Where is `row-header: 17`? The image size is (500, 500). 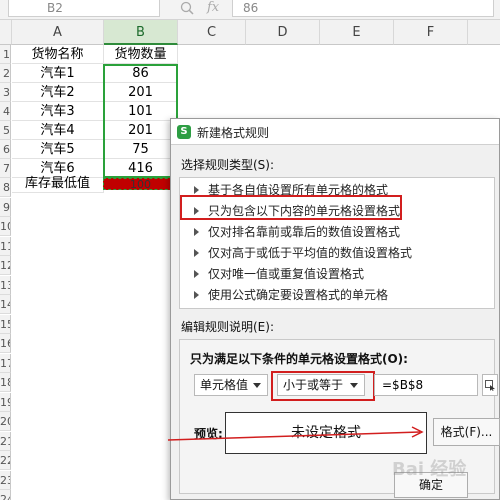
row-header: 17 is located at coordinates (5, 363).